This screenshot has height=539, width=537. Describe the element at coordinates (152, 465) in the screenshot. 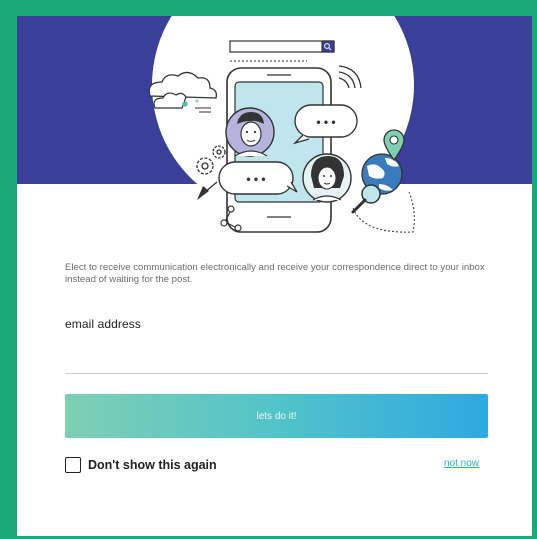

I see `dont-show-again-label: Don't show this again` at that location.